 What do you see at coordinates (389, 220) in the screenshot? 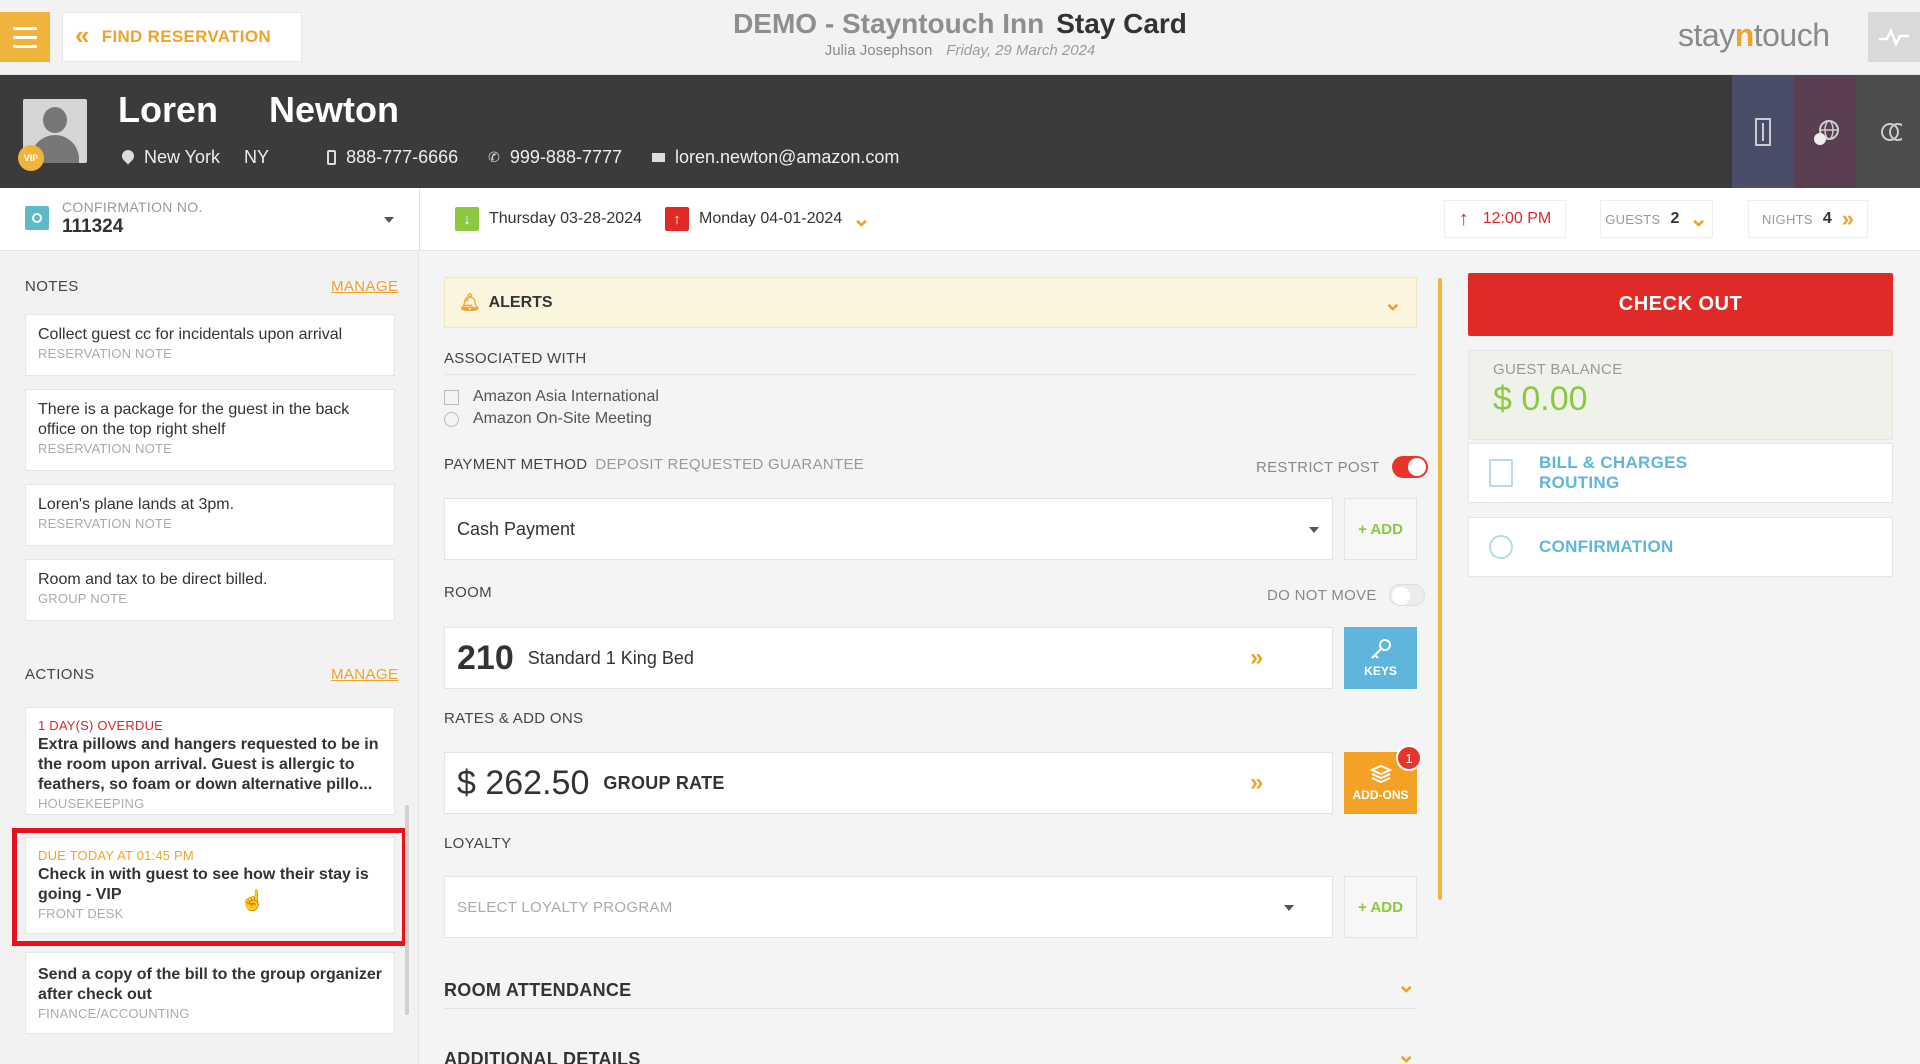
I see `confirmation-dropdown-icon` at bounding box center [389, 220].